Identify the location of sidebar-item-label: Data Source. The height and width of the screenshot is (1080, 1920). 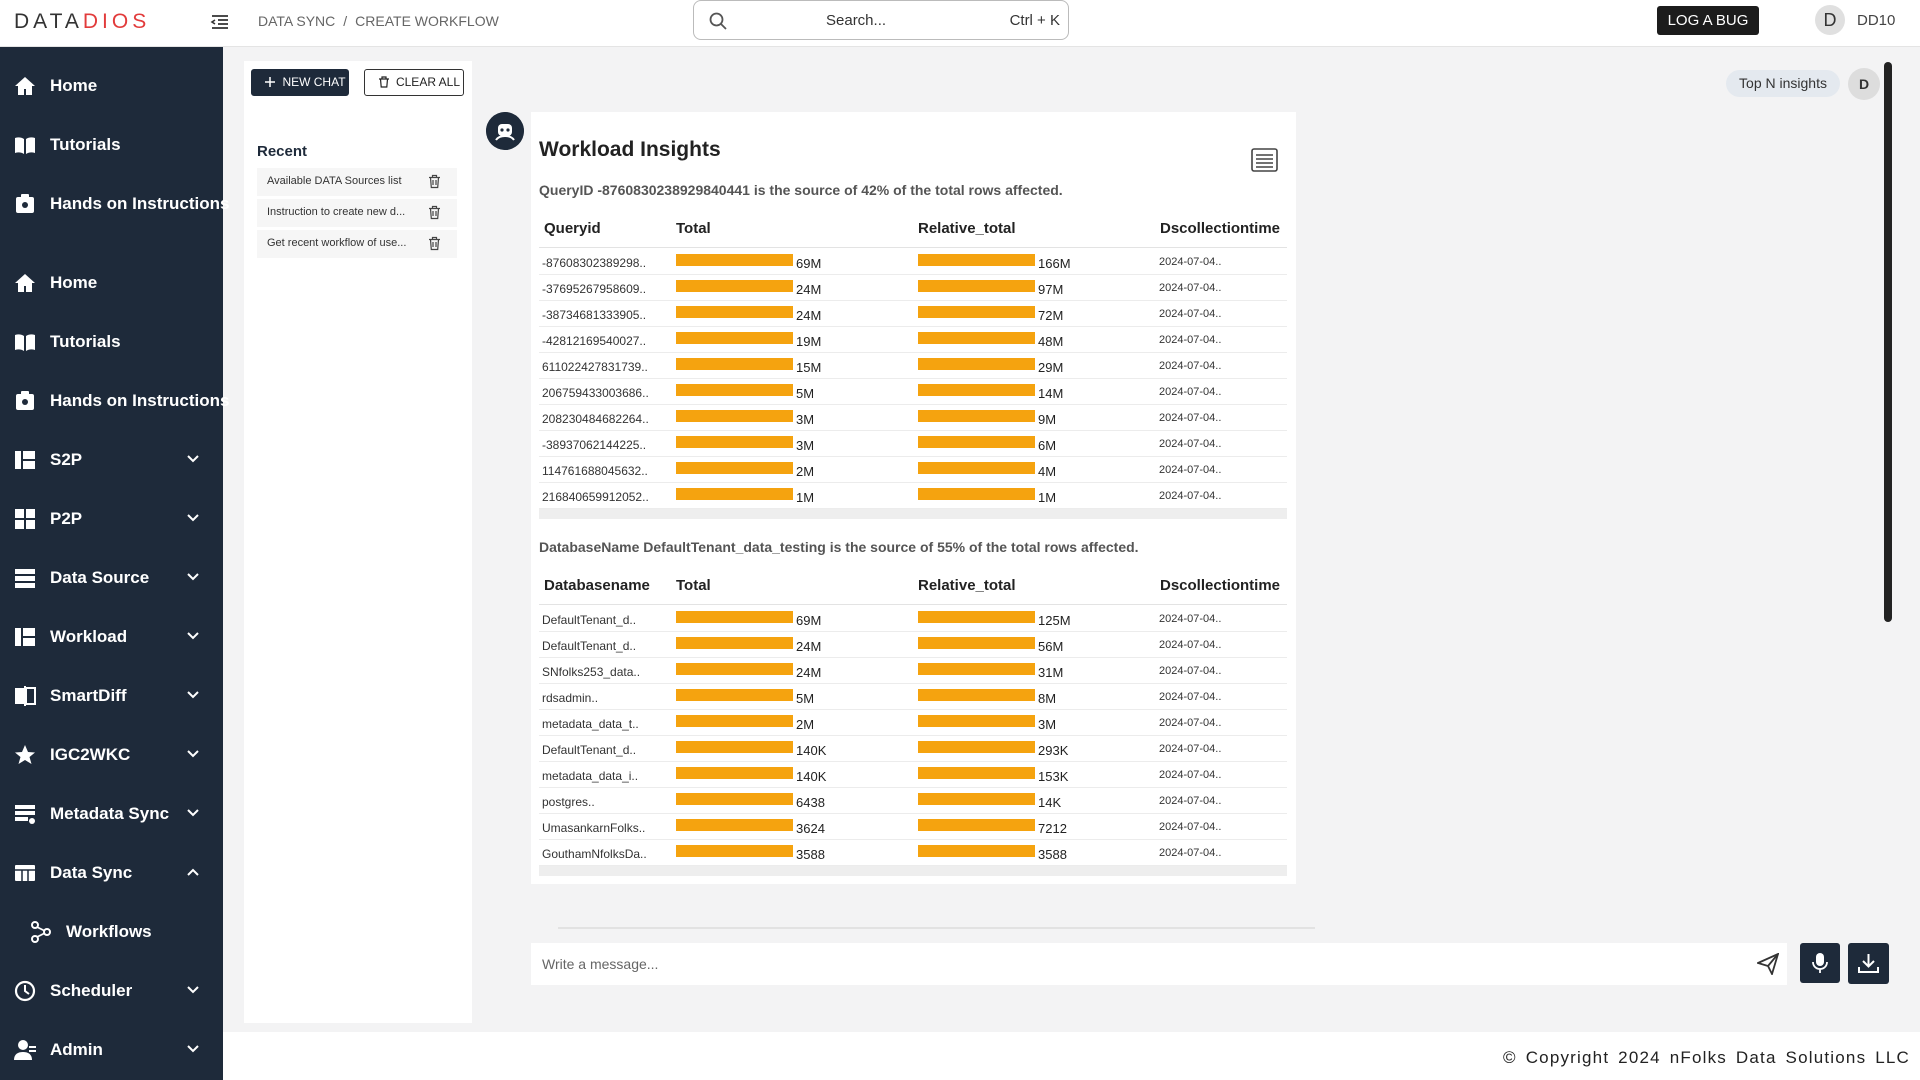
(100, 577).